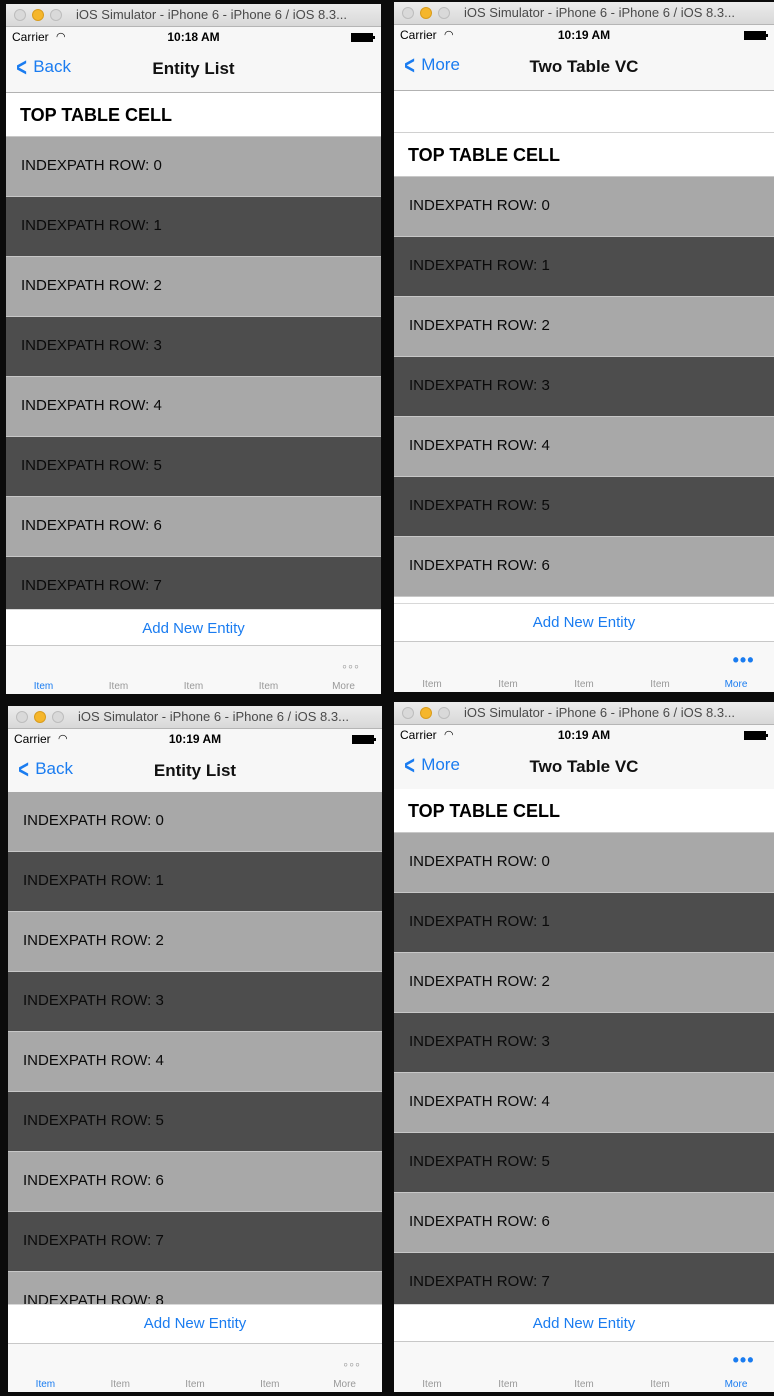  I want to click on status-bar: Carrier ◠ 10:19 AM, so click(584, 735).